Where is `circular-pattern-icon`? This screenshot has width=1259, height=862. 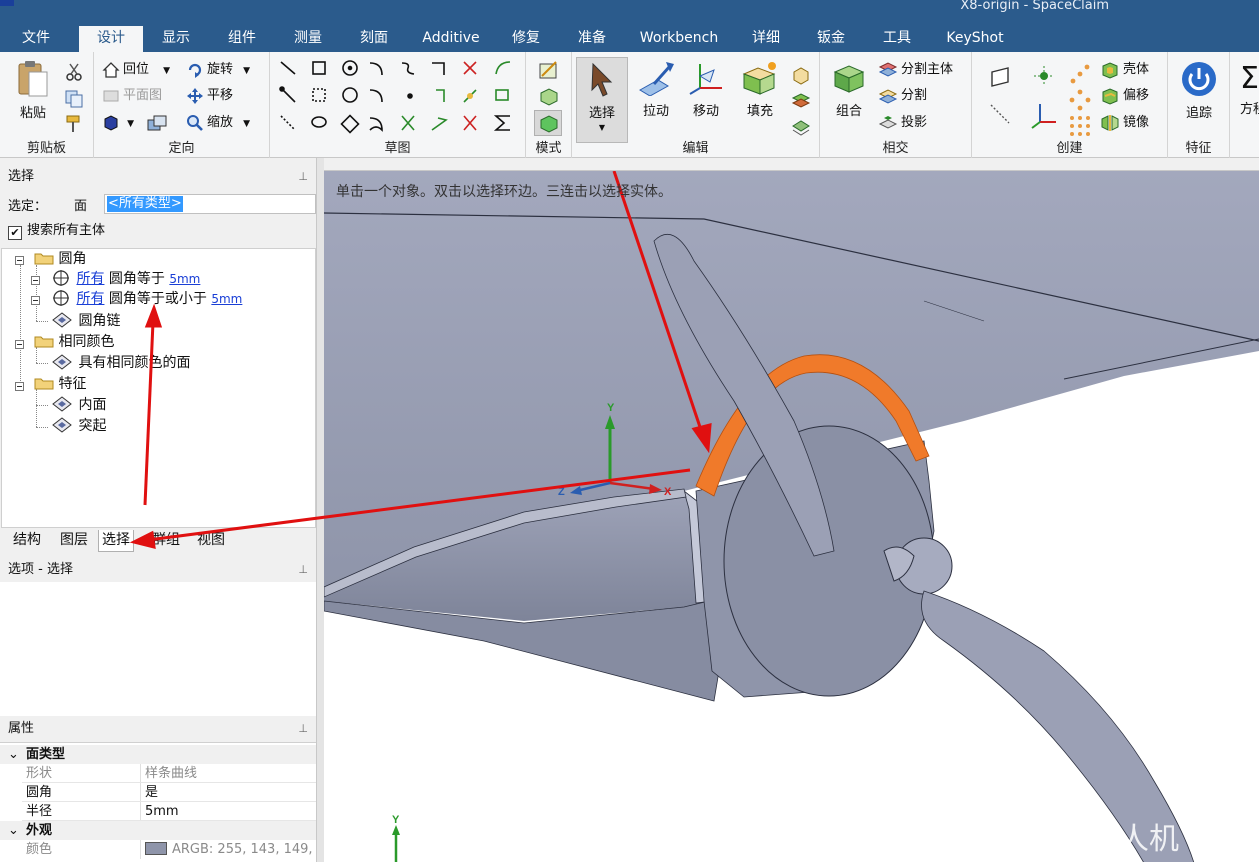
circular-pattern-icon is located at coordinates (1080, 100).